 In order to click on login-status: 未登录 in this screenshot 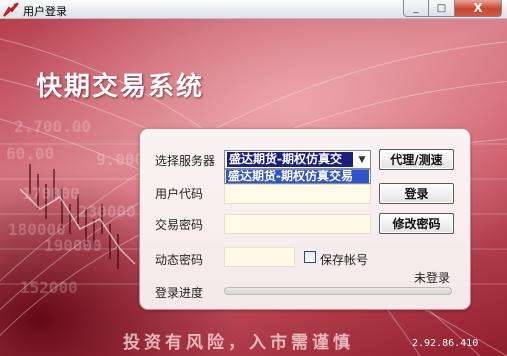, I will do `click(432, 278)`.